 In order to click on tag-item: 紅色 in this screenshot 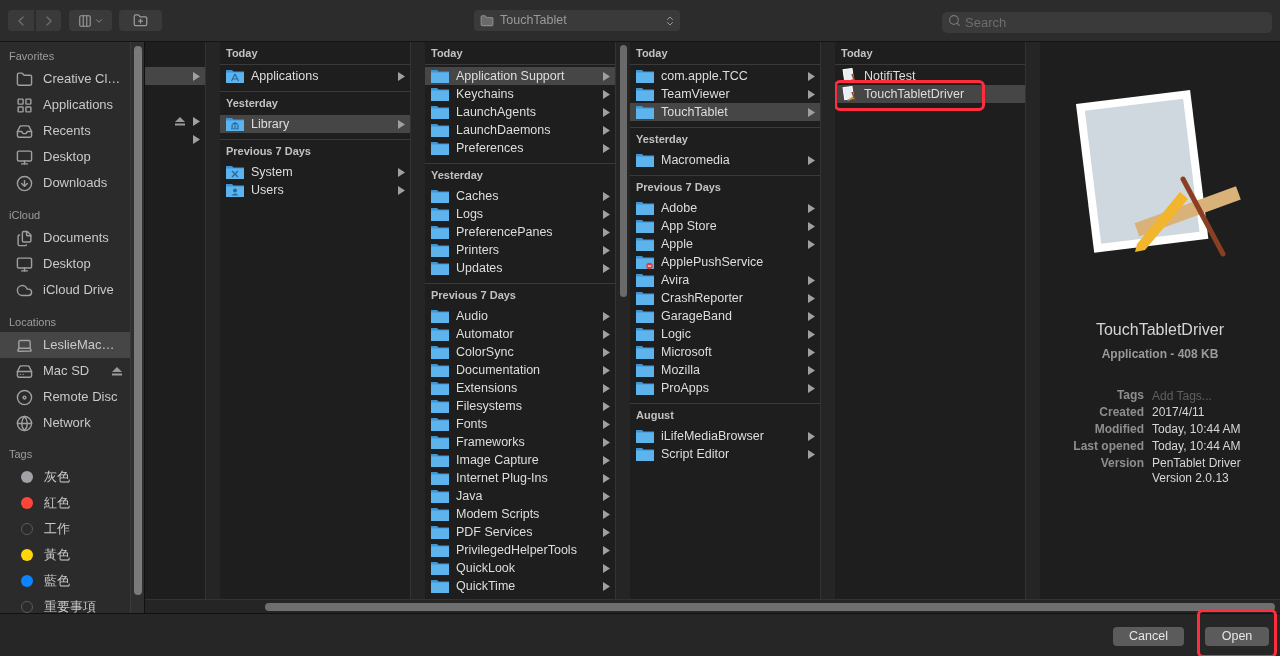, I will do `click(65, 503)`.